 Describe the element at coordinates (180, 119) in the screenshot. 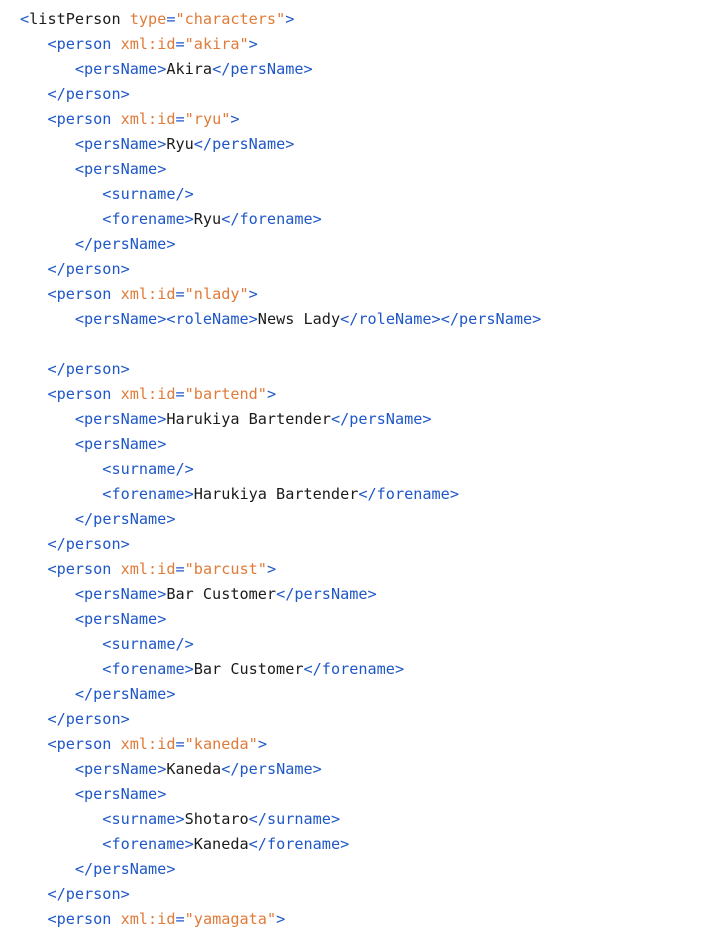

I see `xml-punctuation: =` at that location.